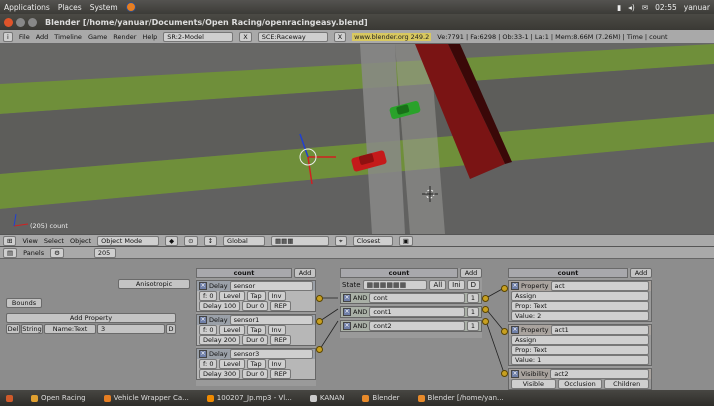  Describe the element at coordinates (104, 7) in the screenshot. I see `menu-system: System` at that location.